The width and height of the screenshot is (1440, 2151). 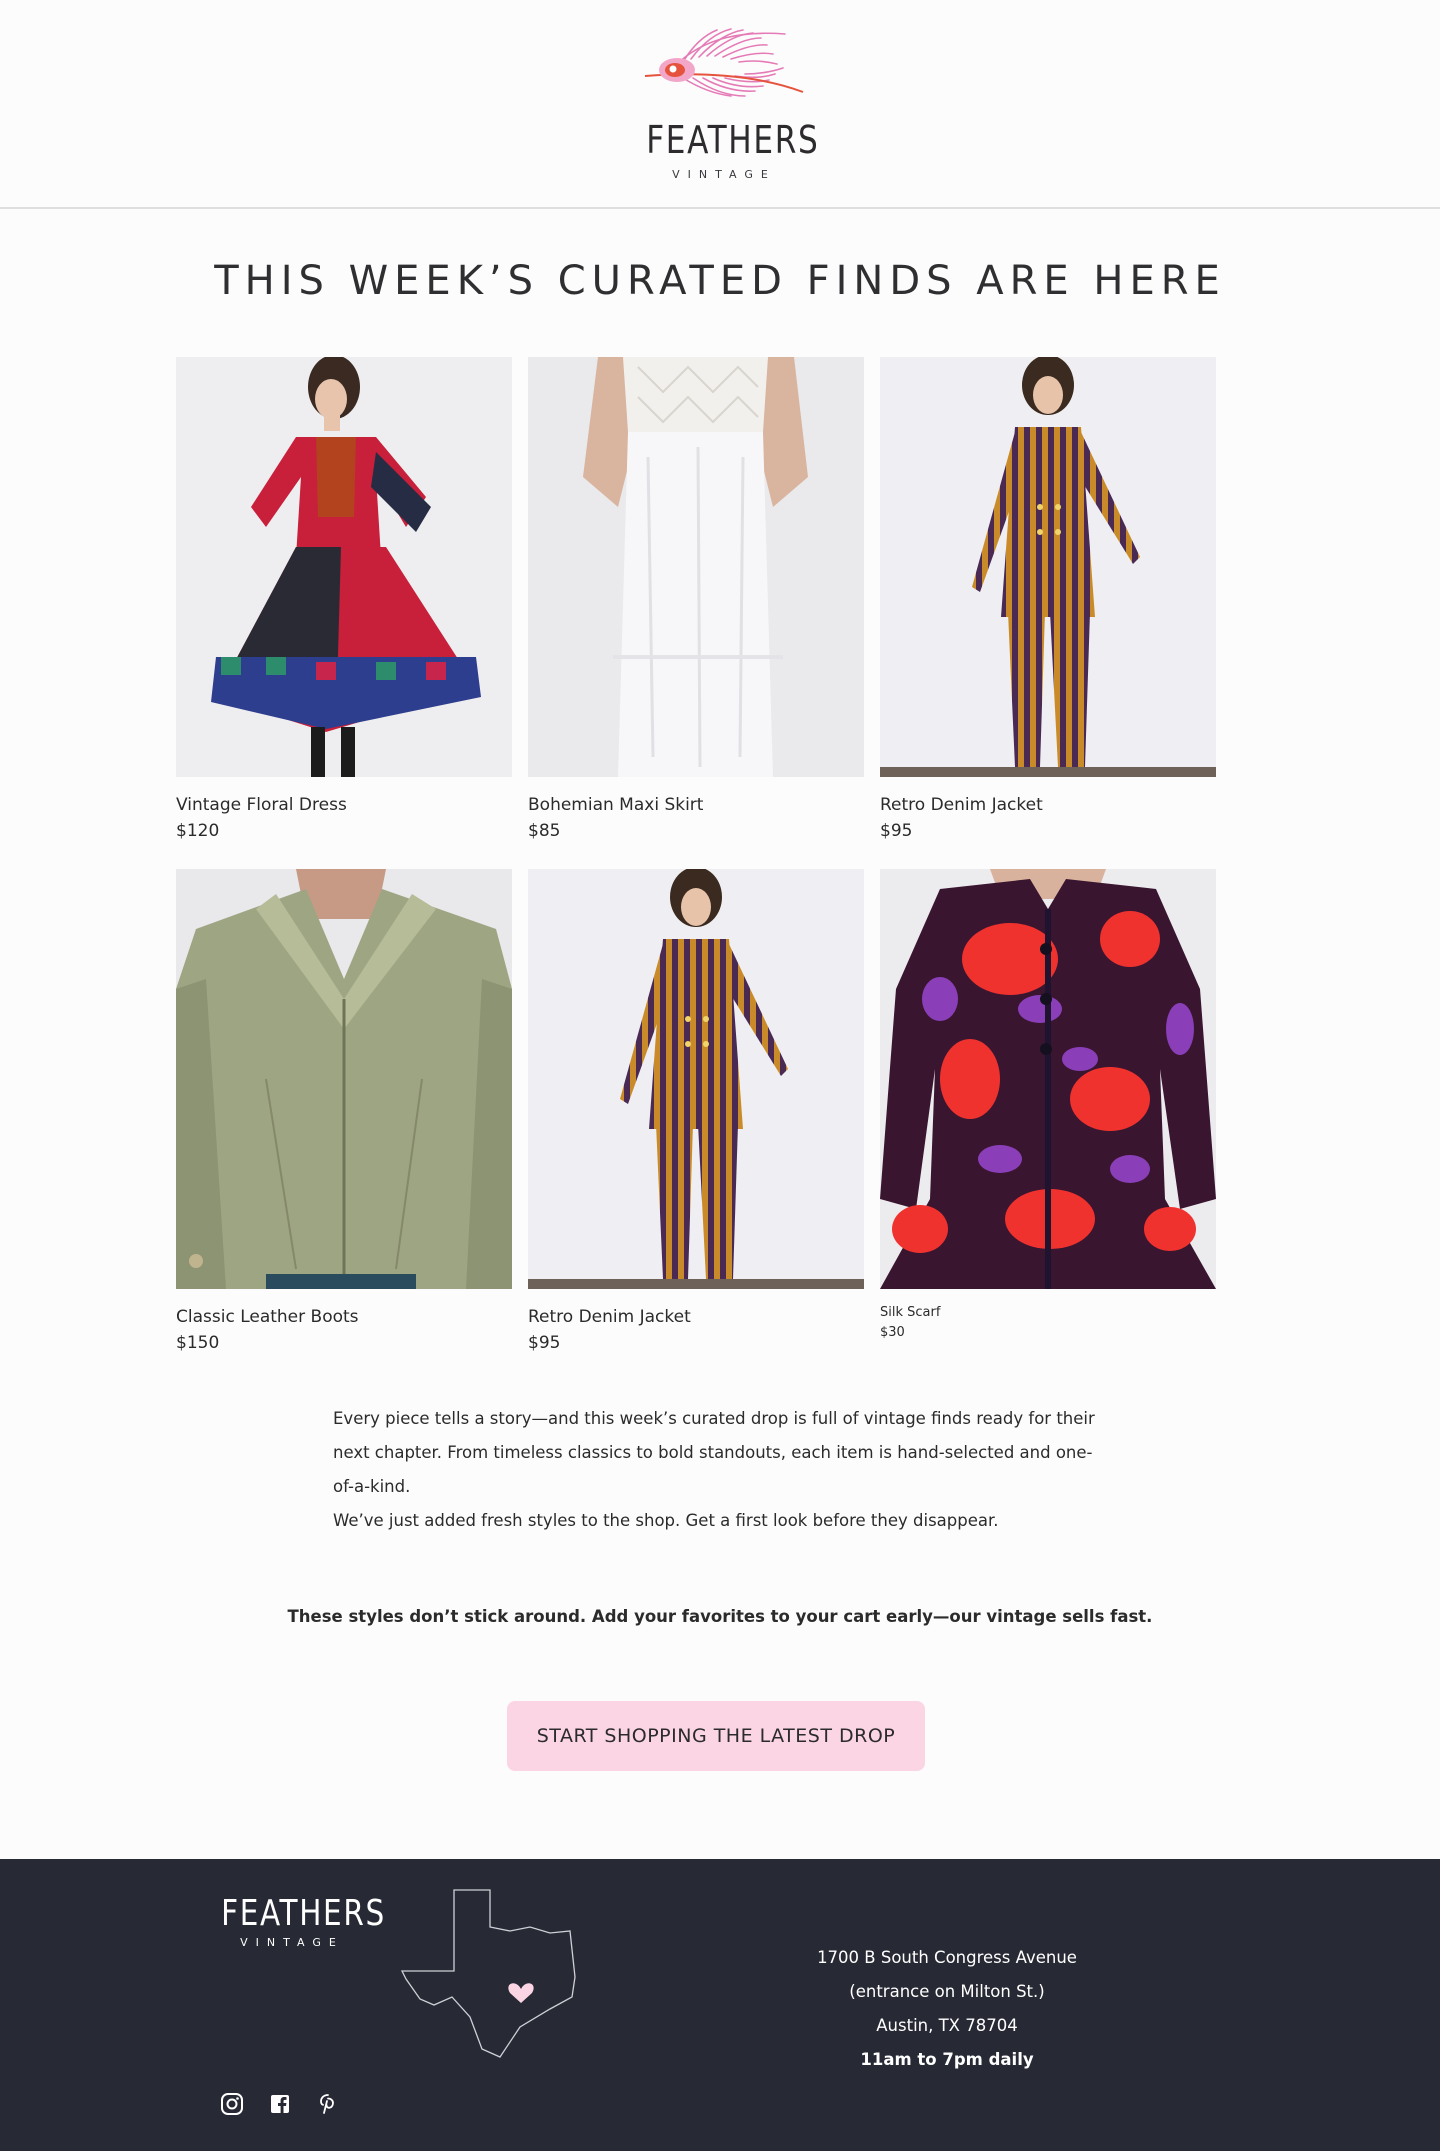 What do you see at coordinates (947, 2025) in the screenshot?
I see `address-line: Austin, TX 78704` at bounding box center [947, 2025].